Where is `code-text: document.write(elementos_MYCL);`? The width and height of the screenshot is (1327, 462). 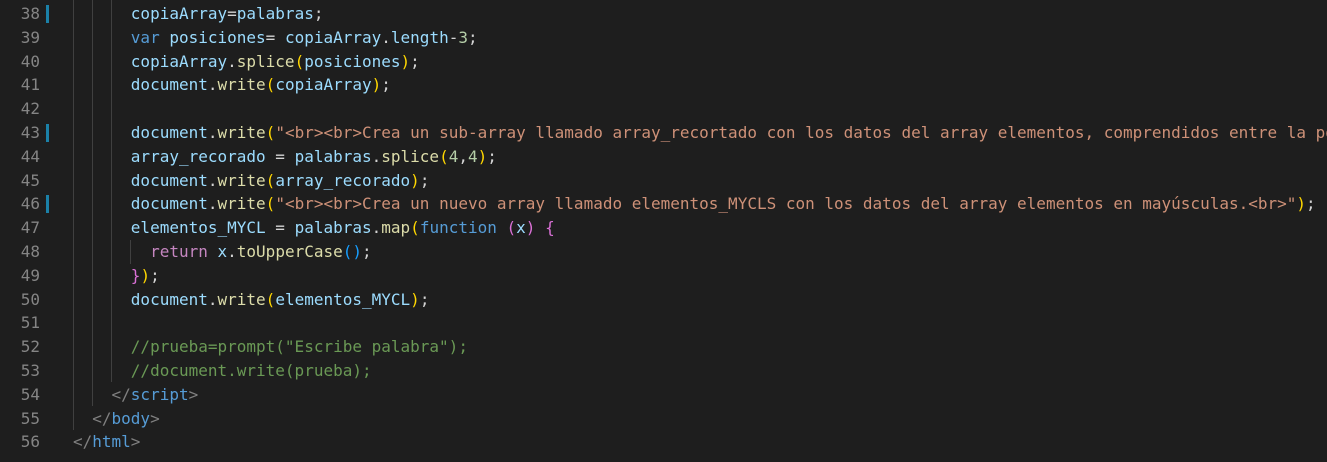 code-text: document.write(elementos_MYCL); is located at coordinates (251, 300).